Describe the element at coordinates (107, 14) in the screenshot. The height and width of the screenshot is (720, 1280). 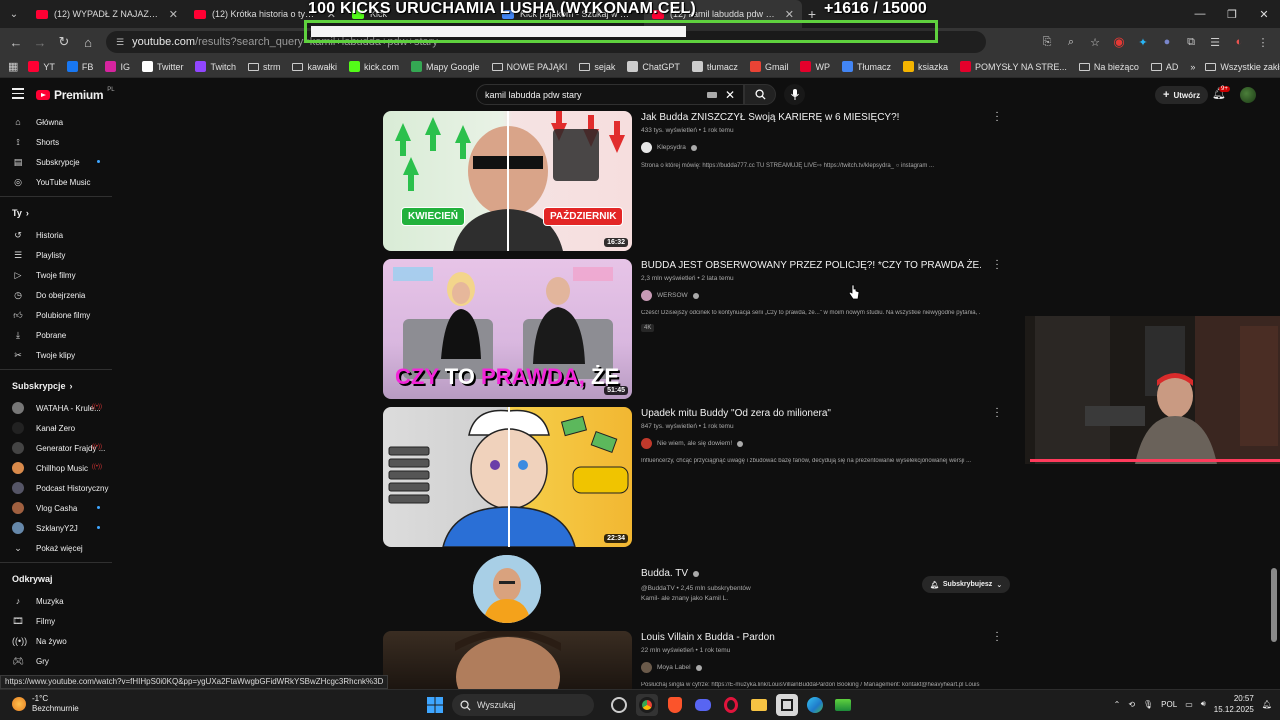
I see `browser-tab: (12) WYPADŁ Z NAJAZDU | Pie ✕` at that location.